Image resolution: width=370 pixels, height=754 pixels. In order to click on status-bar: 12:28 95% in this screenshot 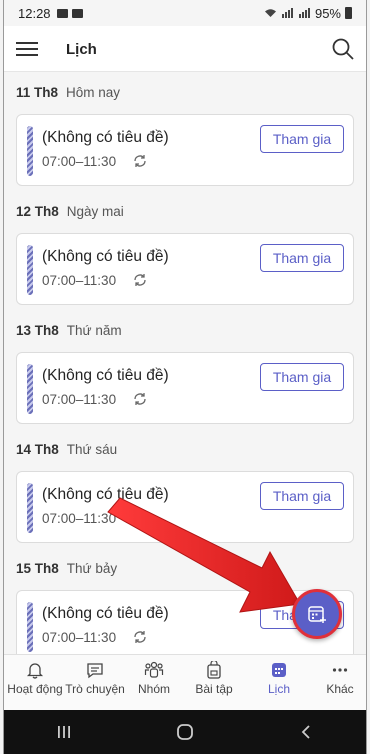, I will do `click(185, 13)`.